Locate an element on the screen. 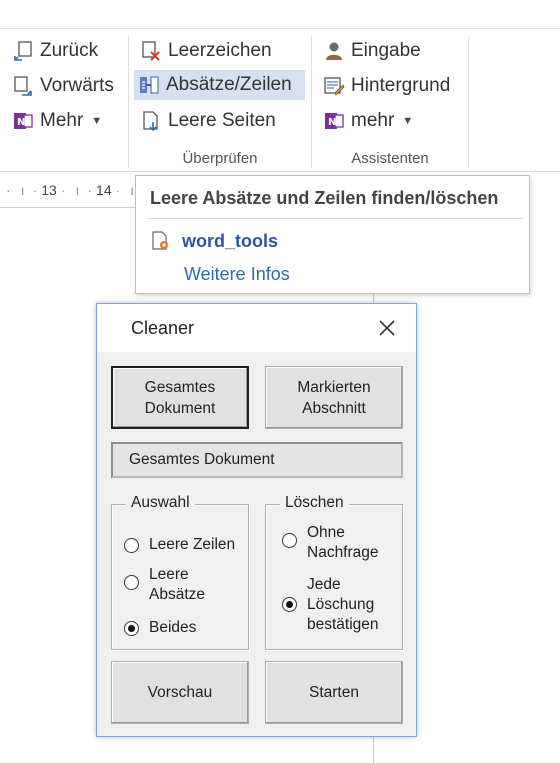 The image size is (560, 763). radio-button-confirm-each is located at coordinates (289, 604).